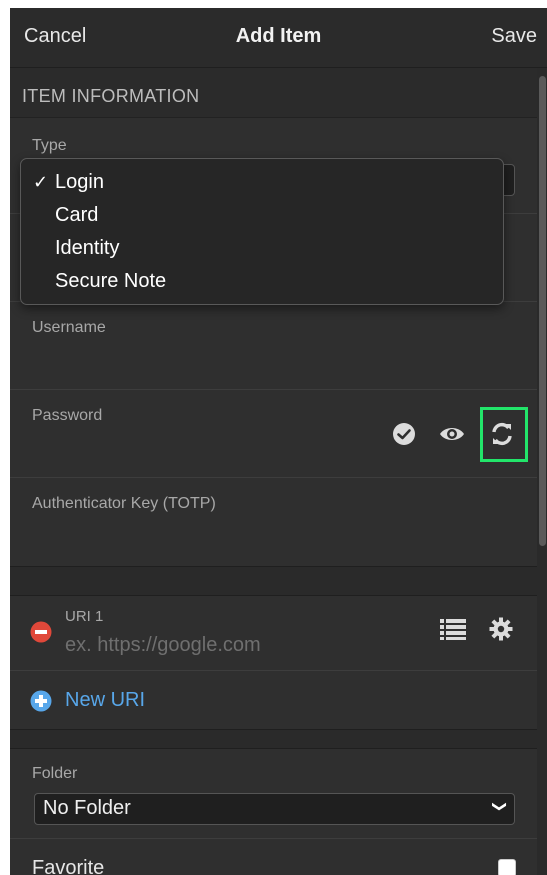 This screenshot has width=547, height=875. Describe the element at coordinates (273, 857) in the screenshot. I see `favorite-row: Favorite` at that location.